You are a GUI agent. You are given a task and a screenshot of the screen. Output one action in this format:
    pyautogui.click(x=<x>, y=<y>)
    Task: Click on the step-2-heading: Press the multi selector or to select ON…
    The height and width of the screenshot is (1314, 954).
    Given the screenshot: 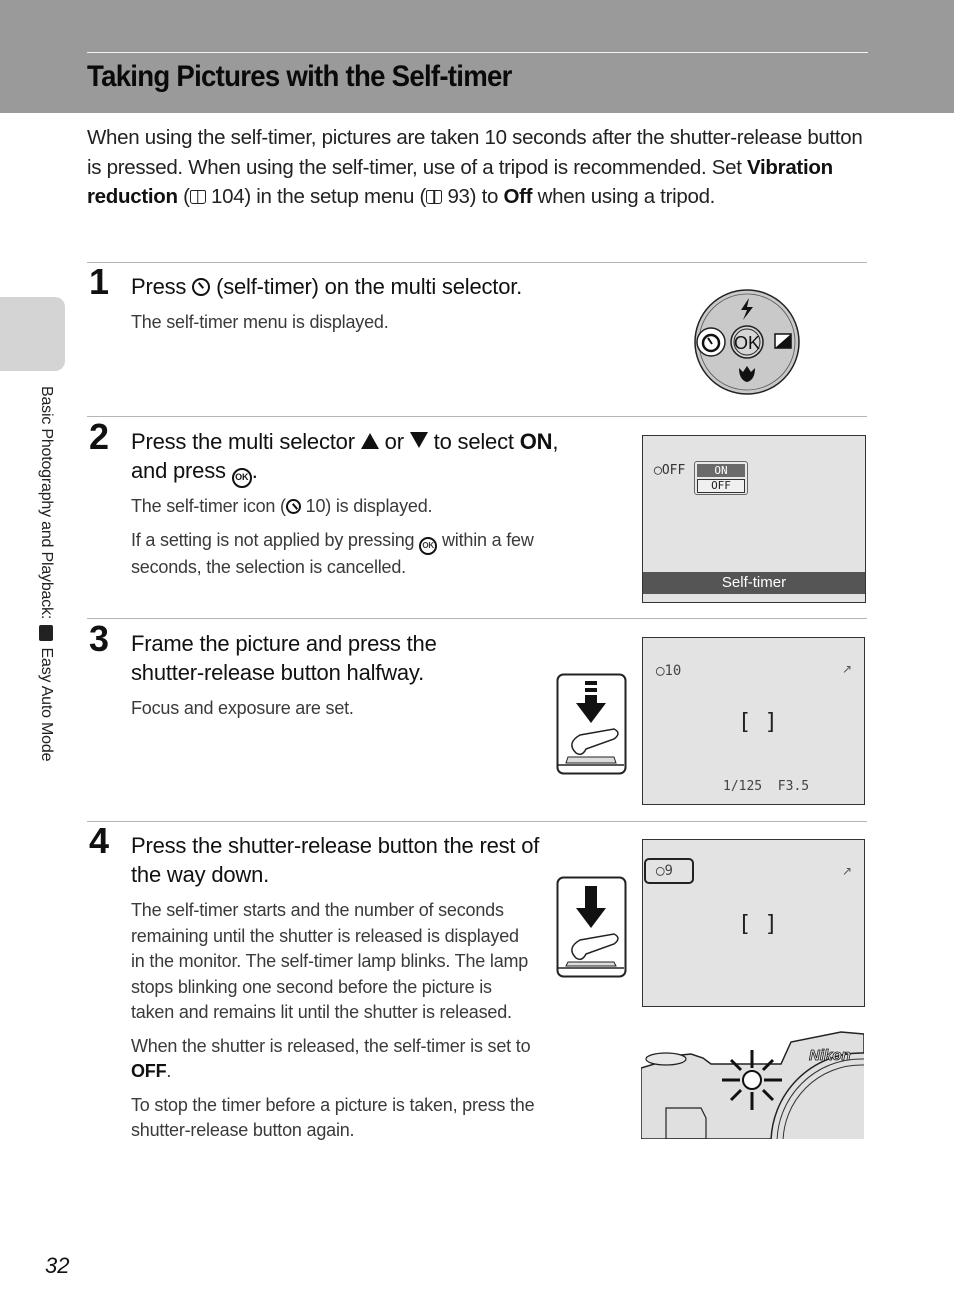 What is the action you would take?
    pyautogui.click(x=344, y=457)
    